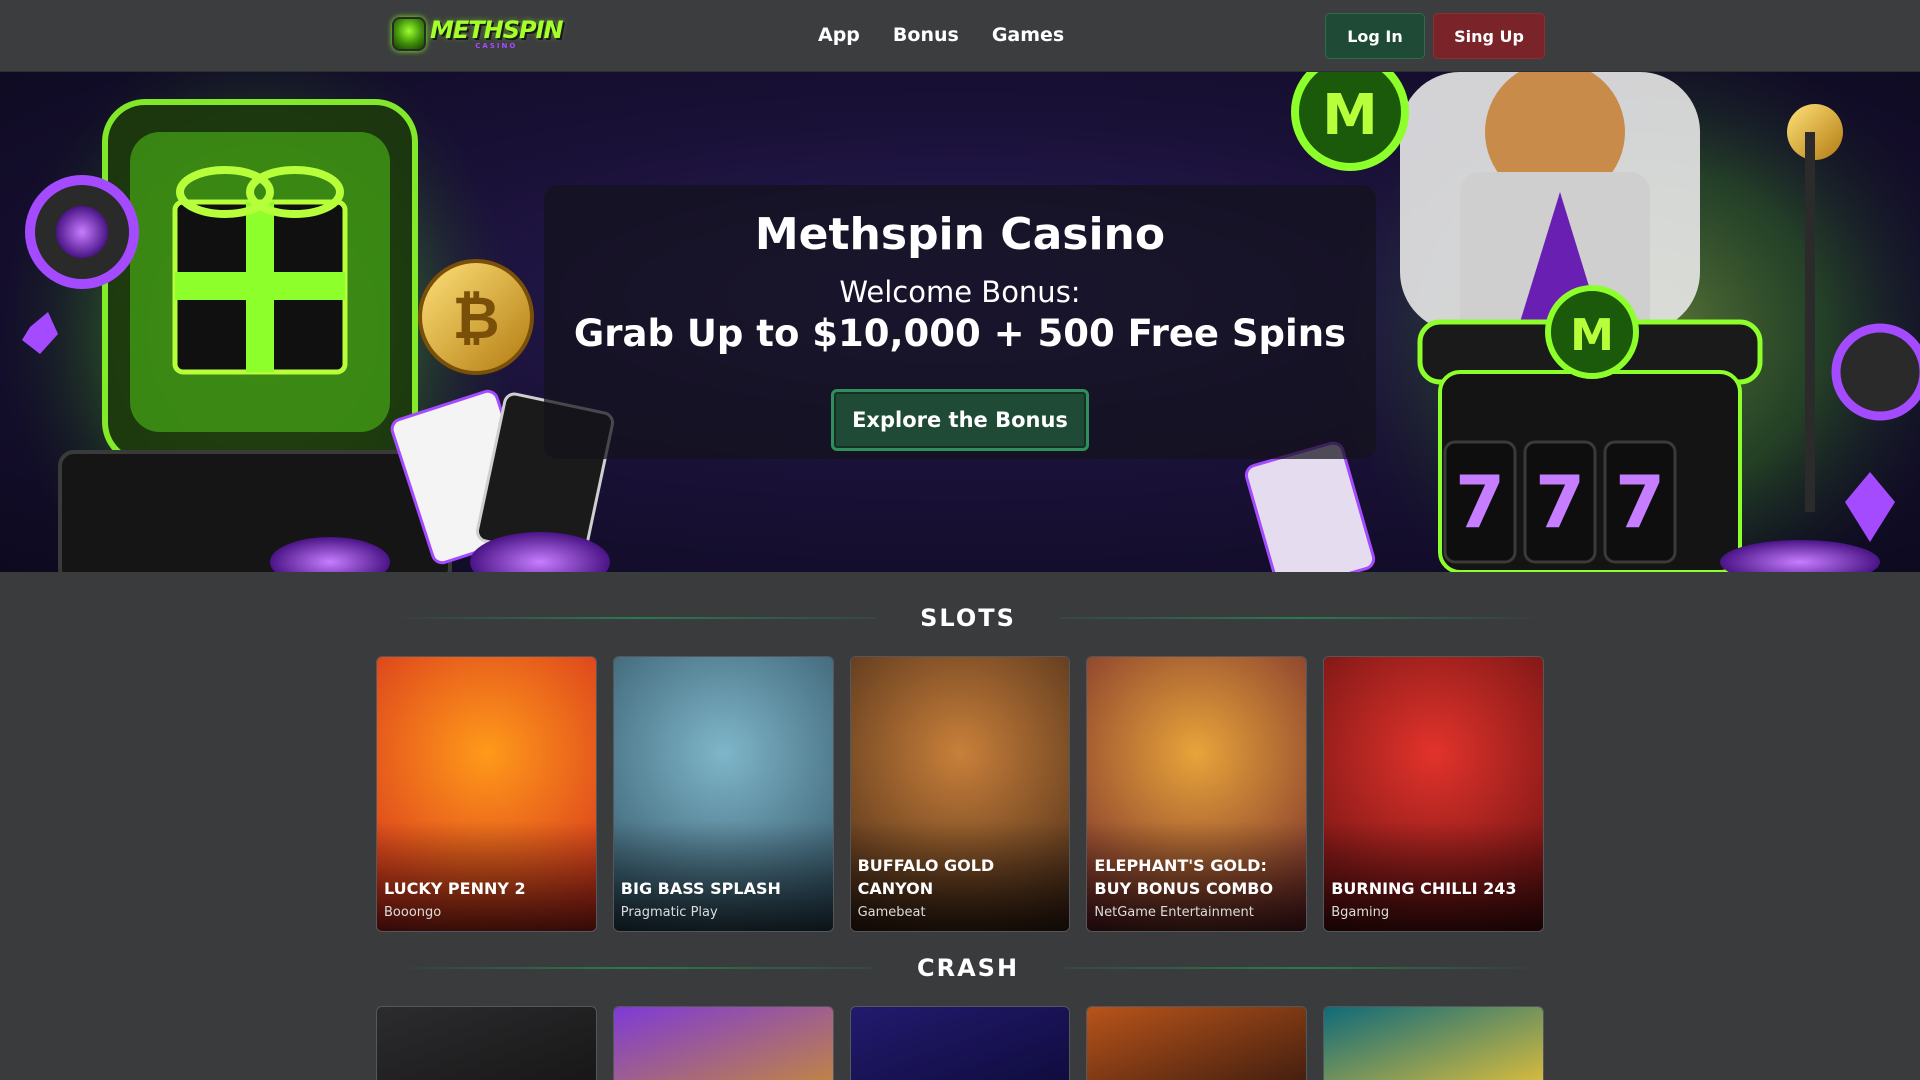  Describe the element at coordinates (1174, 912) in the screenshot. I see `game-provider: NetGame Entertainment` at that location.